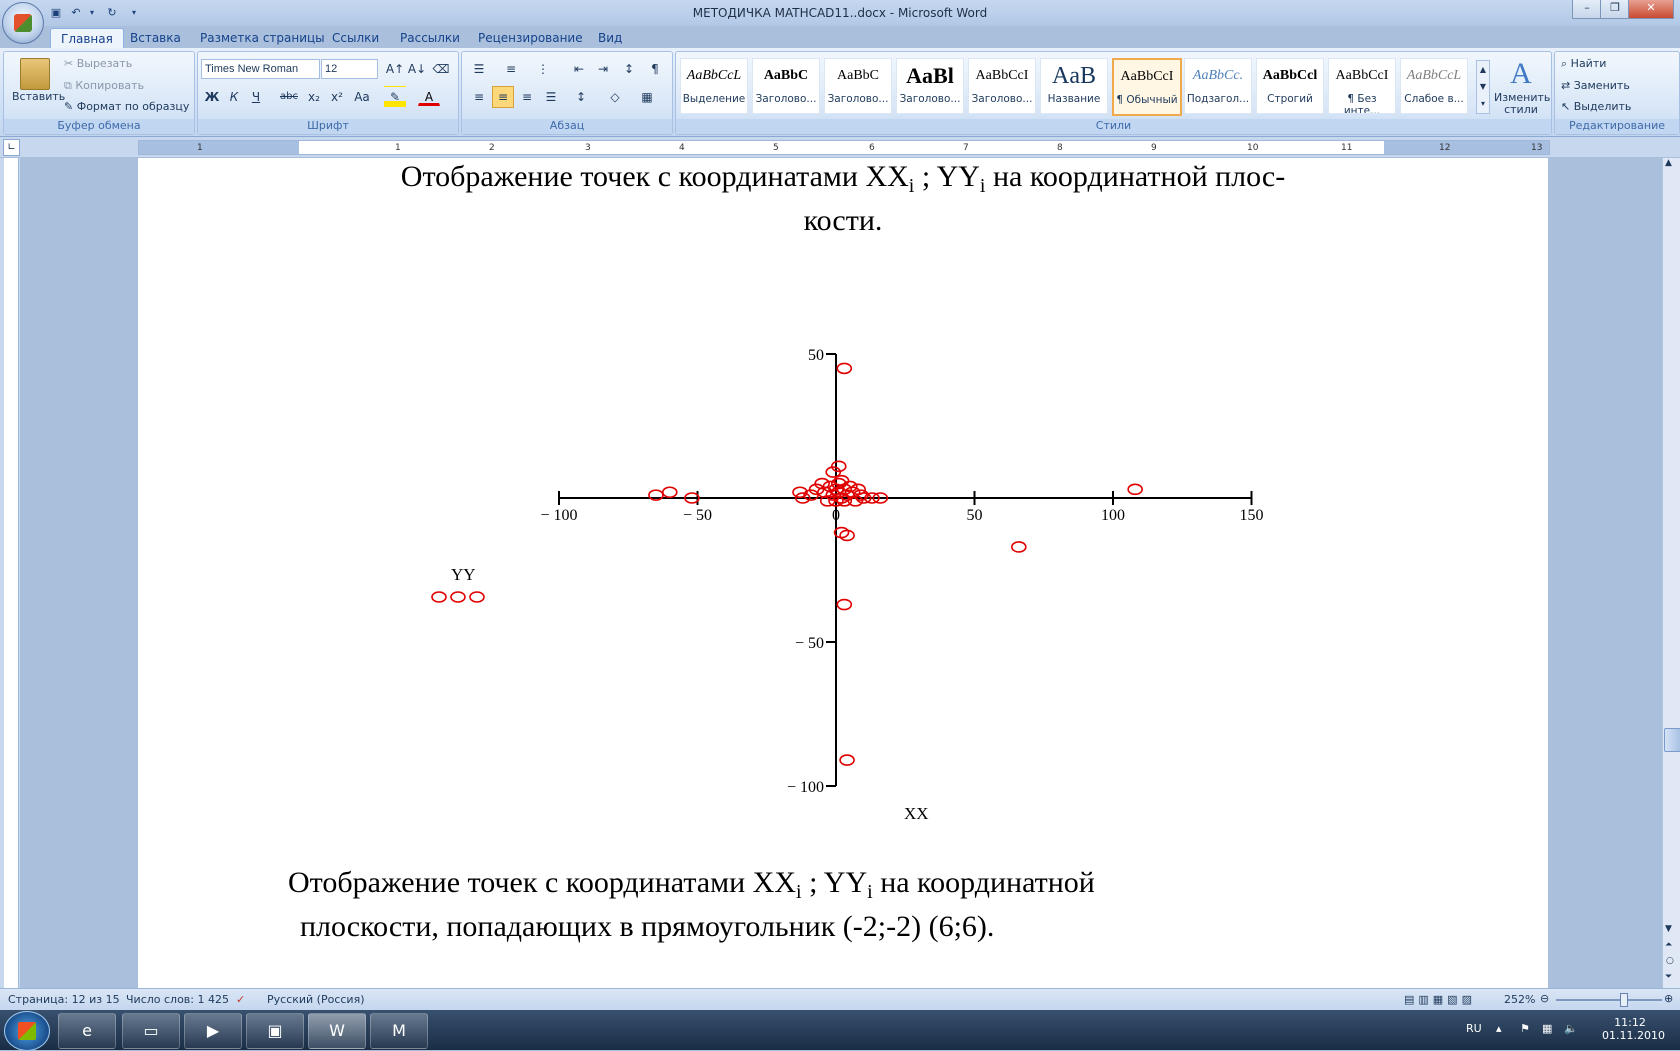 This screenshot has height=1051, width=1680. I want to click on tab-mailings: Рассылки, so click(430, 38).